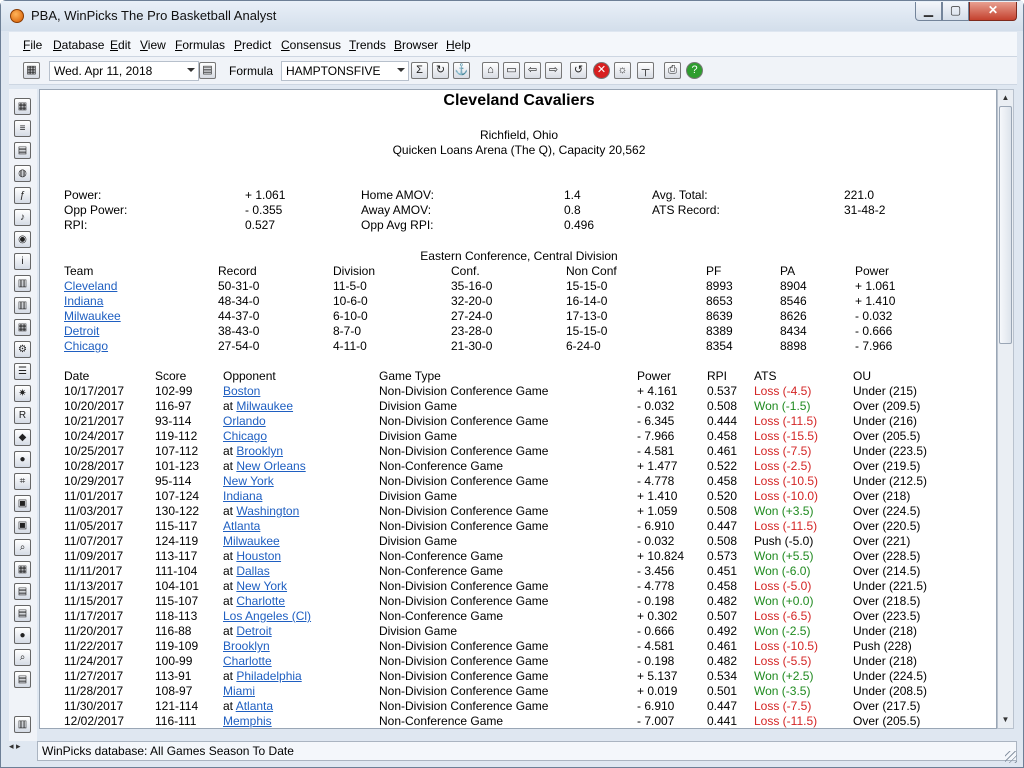 The width and height of the screenshot is (1024, 768). I want to click on menu-edit: Edit, so click(120, 45).